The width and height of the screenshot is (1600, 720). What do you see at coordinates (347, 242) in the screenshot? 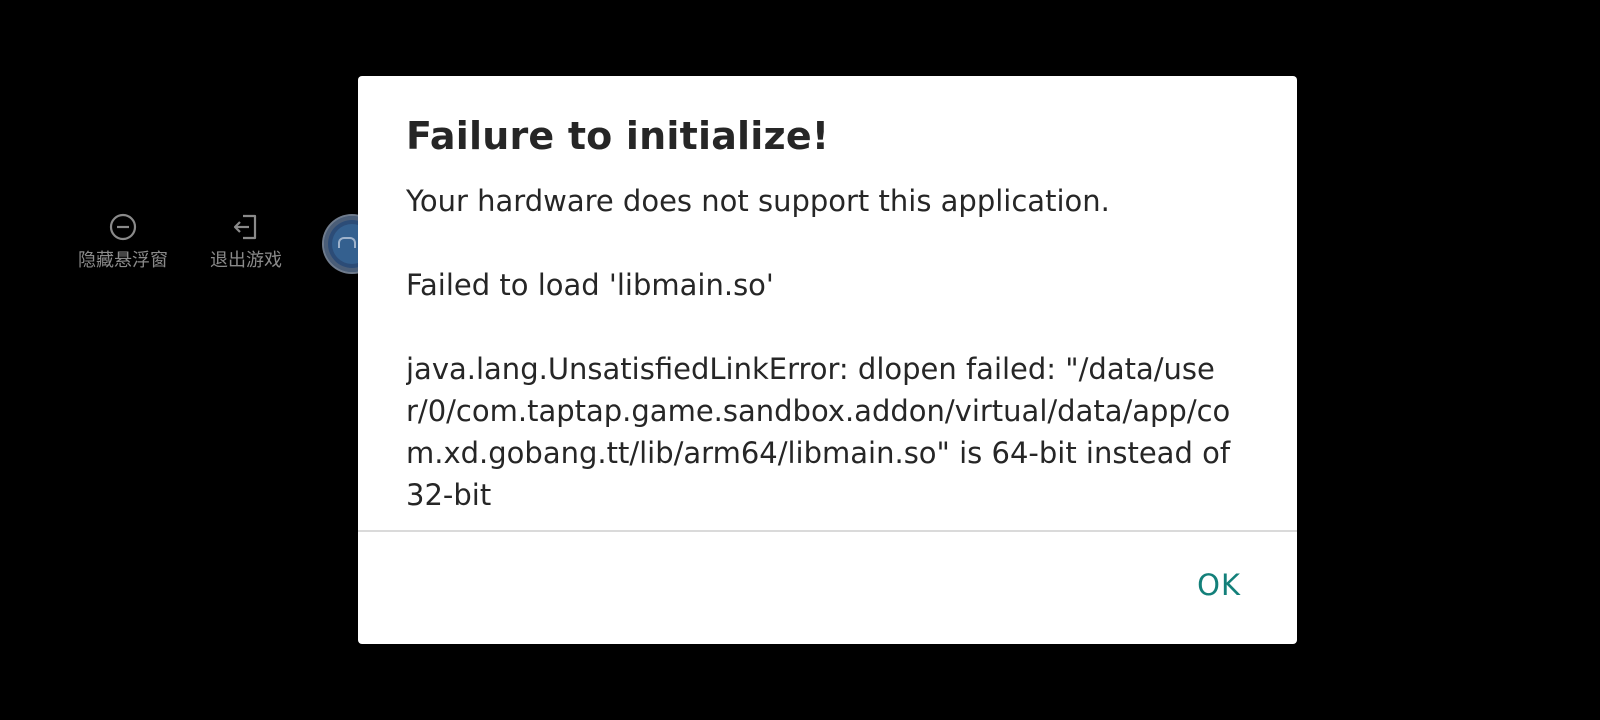
I see `avatar-glyph` at bounding box center [347, 242].